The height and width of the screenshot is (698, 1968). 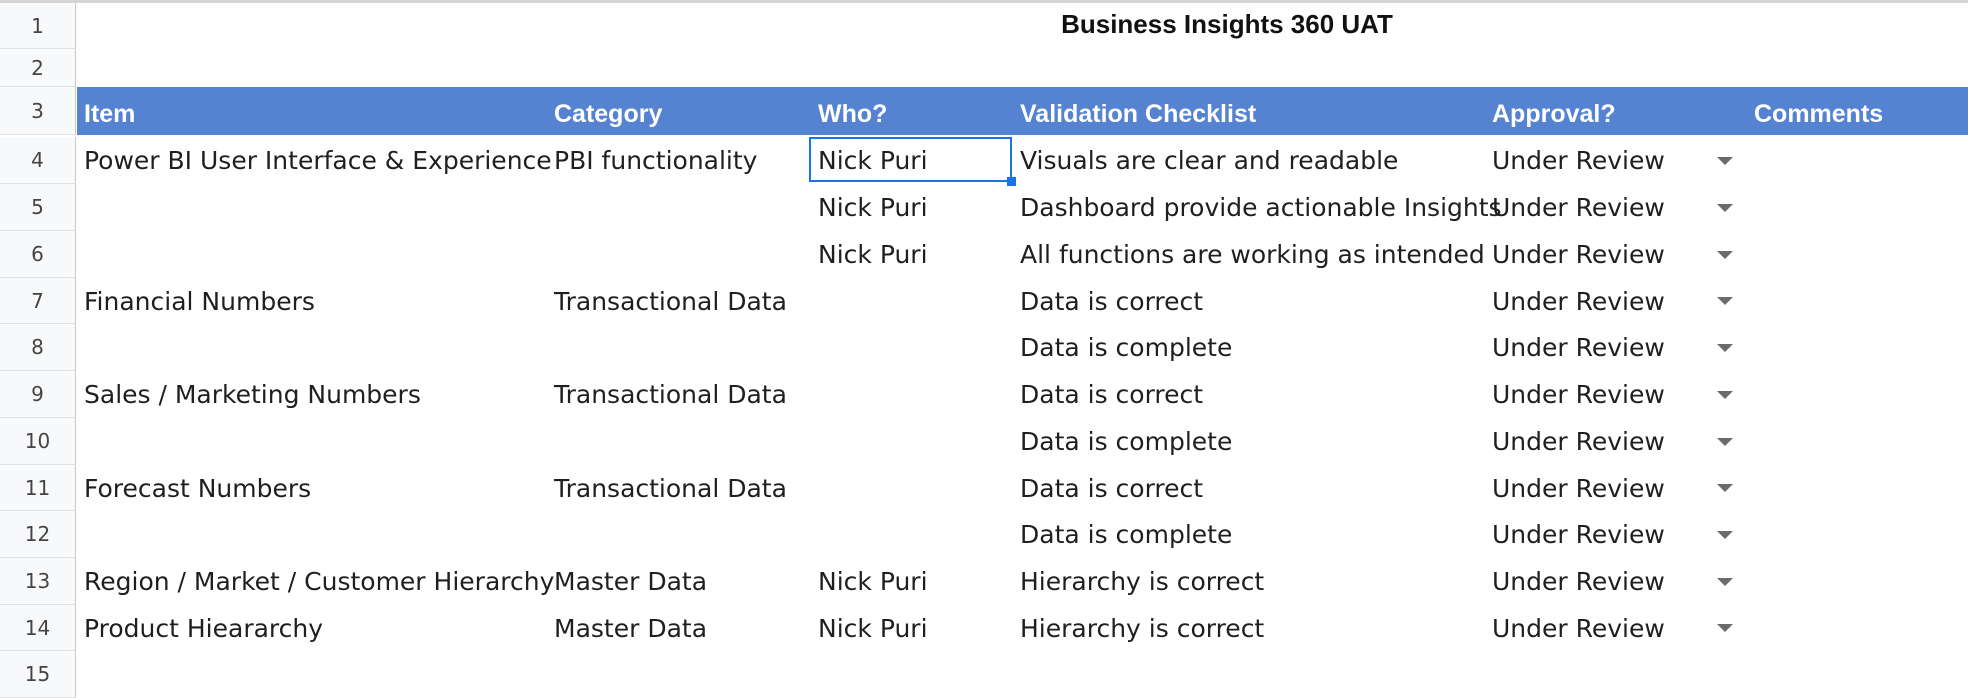 What do you see at coordinates (38, 581) in the screenshot?
I see `row-number: 13` at bounding box center [38, 581].